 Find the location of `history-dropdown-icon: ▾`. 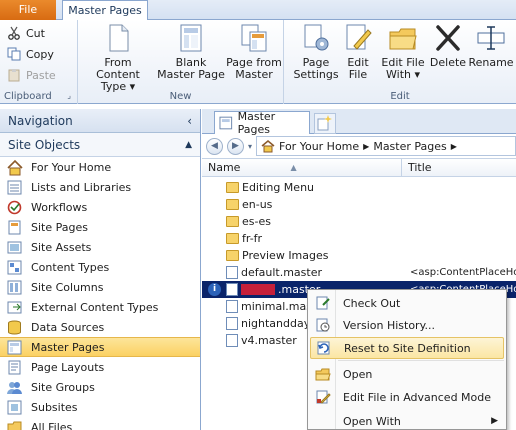

history-dropdown-icon: ▾ is located at coordinates (250, 146).